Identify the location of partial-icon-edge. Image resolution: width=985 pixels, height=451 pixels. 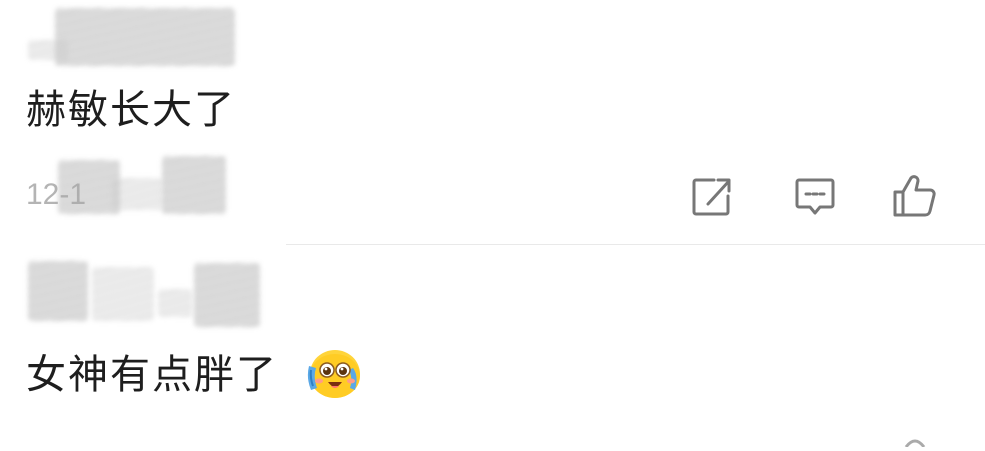
(915, 440).